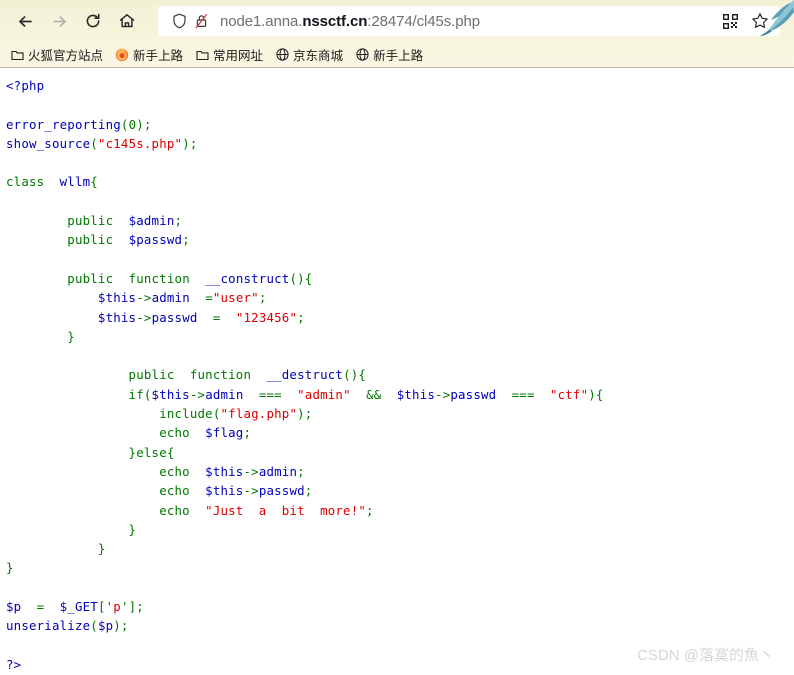 Image resolution: width=794 pixels, height=675 pixels. I want to click on code-token: "c145s.php", so click(140, 143).